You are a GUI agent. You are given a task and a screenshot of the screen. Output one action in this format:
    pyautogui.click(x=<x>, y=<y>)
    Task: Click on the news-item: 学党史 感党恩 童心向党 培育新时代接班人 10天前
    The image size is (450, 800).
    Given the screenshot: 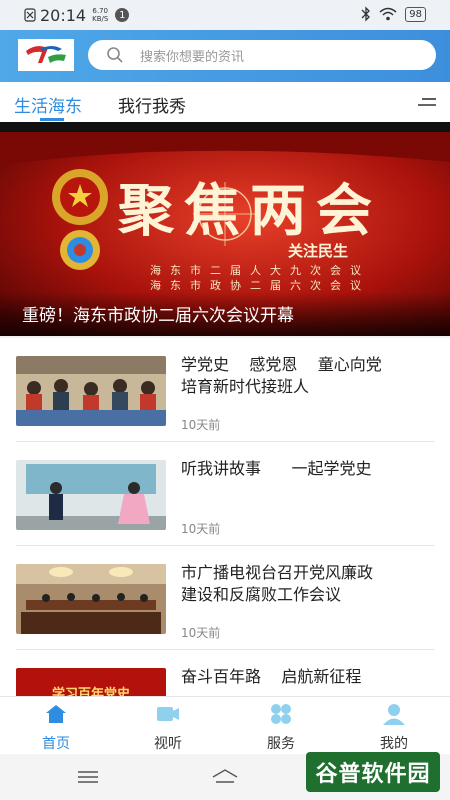 What is the action you would take?
    pyautogui.click(x=225, y=390)
    